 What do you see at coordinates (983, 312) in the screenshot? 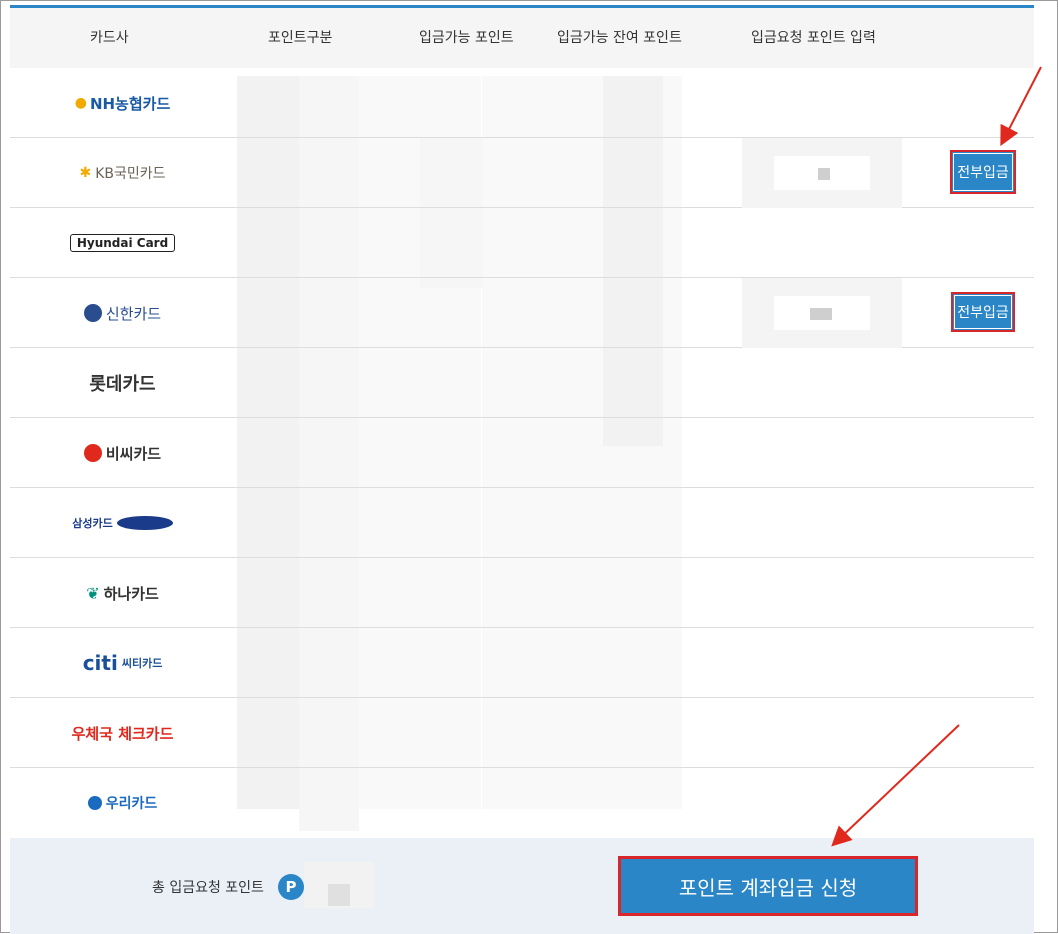
I see `shinhan-deposit-all-button: 전부입금` at bounding box center [983, 312].